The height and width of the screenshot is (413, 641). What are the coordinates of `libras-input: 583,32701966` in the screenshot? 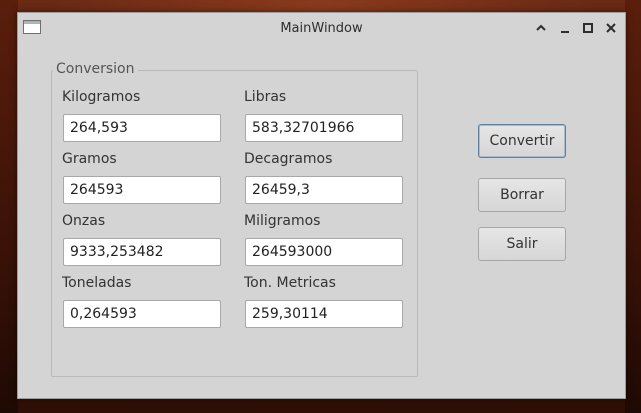 It's located at (324, 128).